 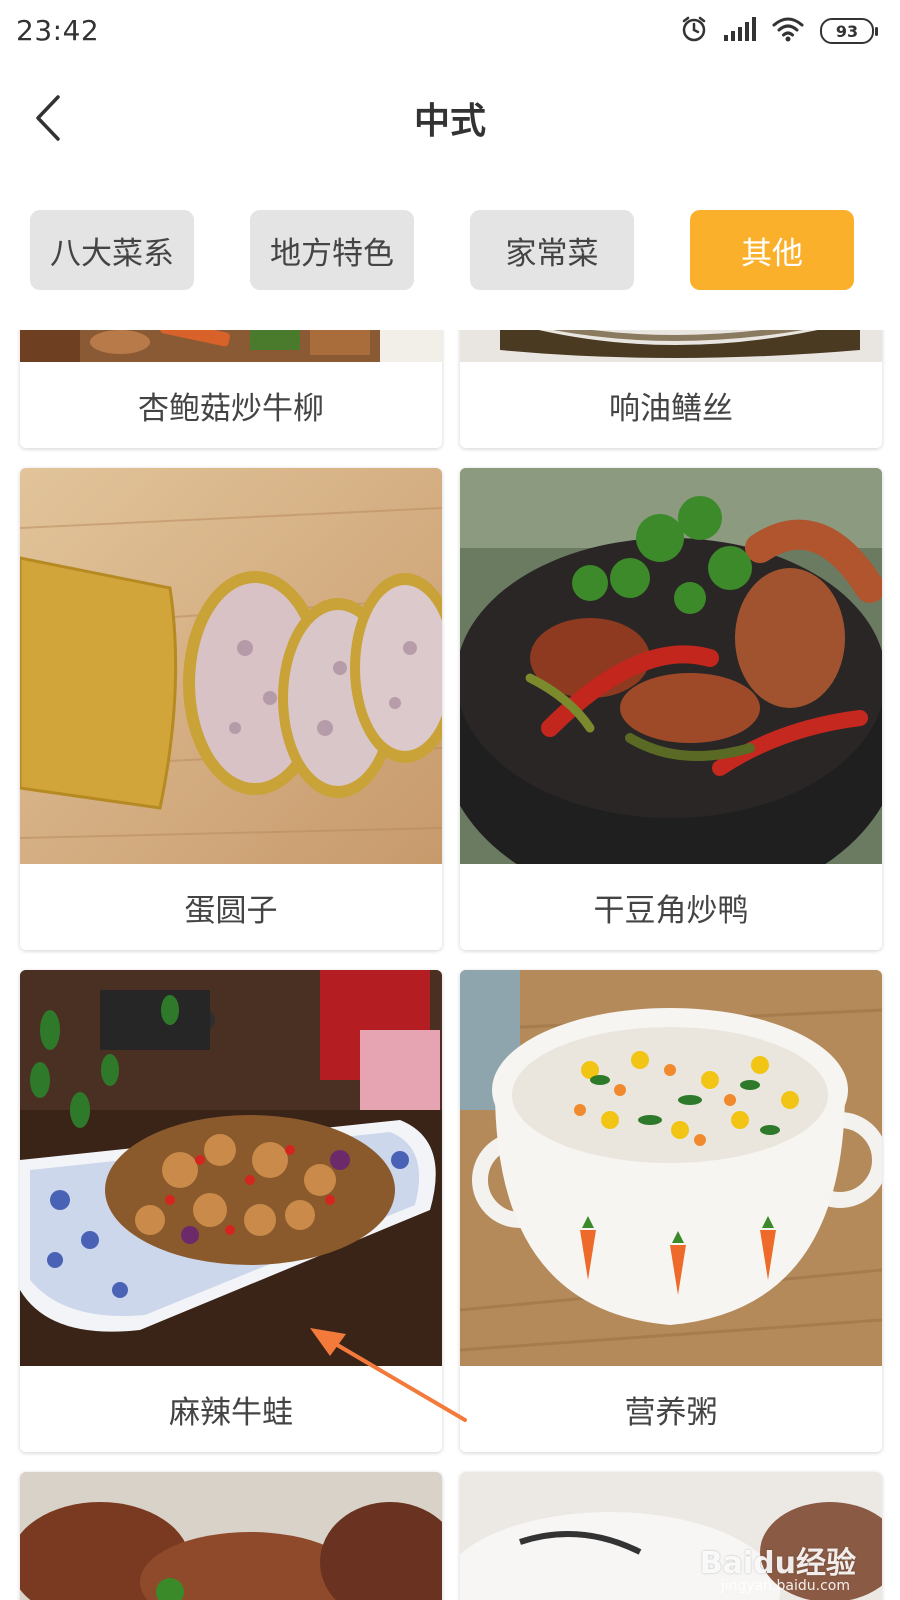 I want to click on battery-icon: 93, so click(x=849, y=31).